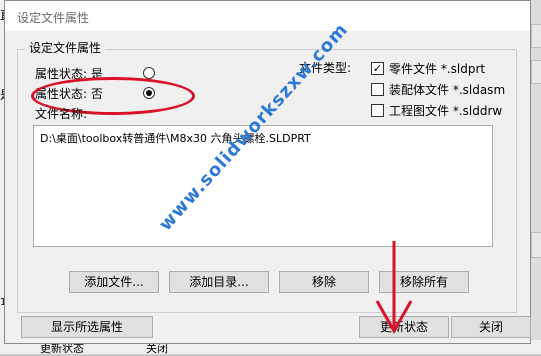 The image size is (541, 356). Describe the element at coordinates (394, 288) in the screenshot. I see `annotation-arrow` at that location.